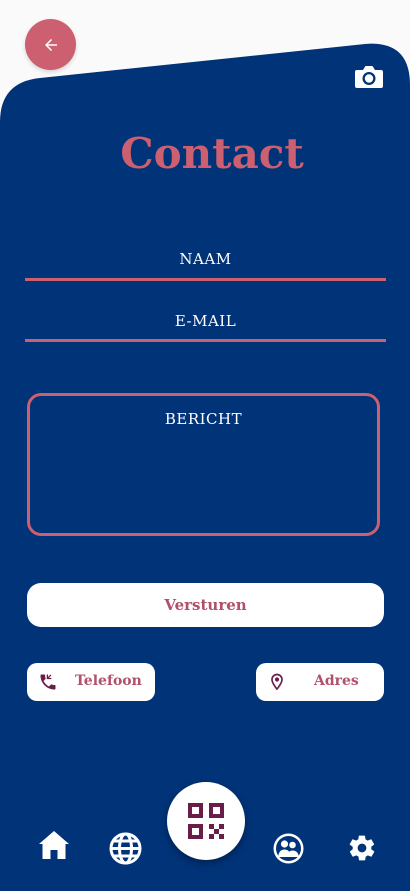 Image resolution: width=410 pixels, height=891 pixels. Describe the element at coordinates (205, 259) in the screenshot. I see `name-field-label: NAAM` at that location.